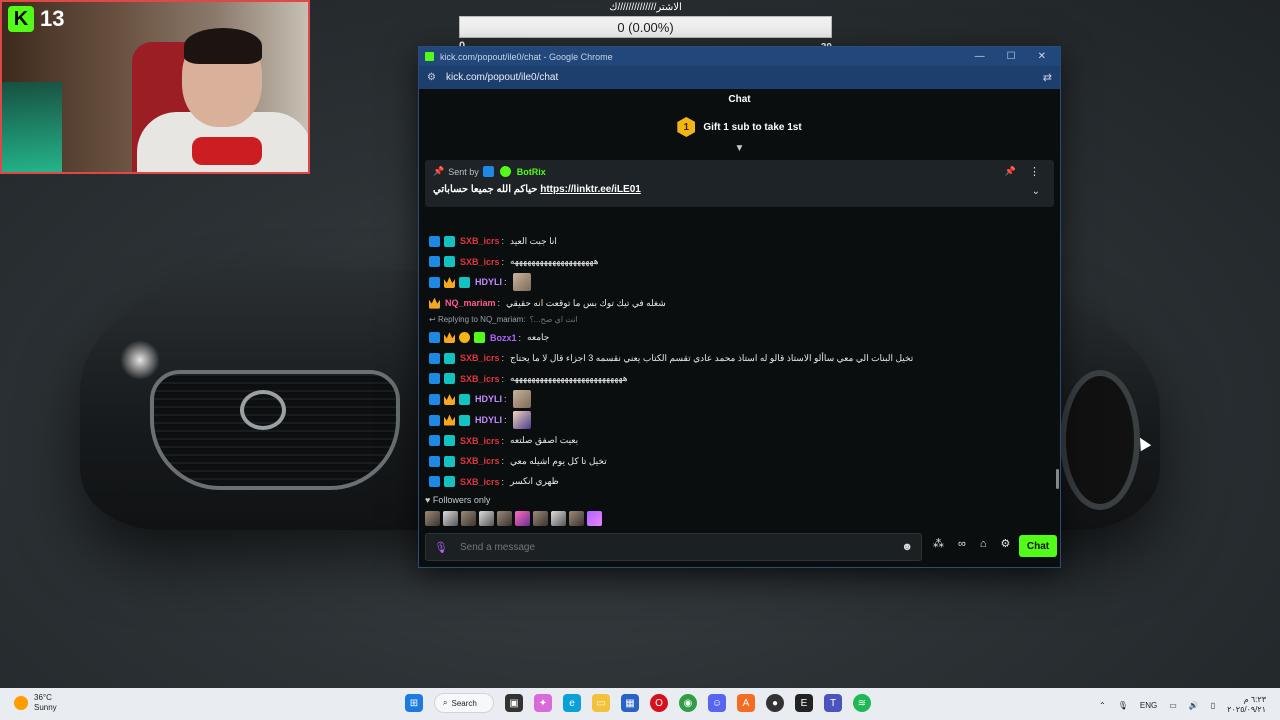 This screenshot has height=720, width=1280. I want to click on minimize-icon: —, so click(980, 56).